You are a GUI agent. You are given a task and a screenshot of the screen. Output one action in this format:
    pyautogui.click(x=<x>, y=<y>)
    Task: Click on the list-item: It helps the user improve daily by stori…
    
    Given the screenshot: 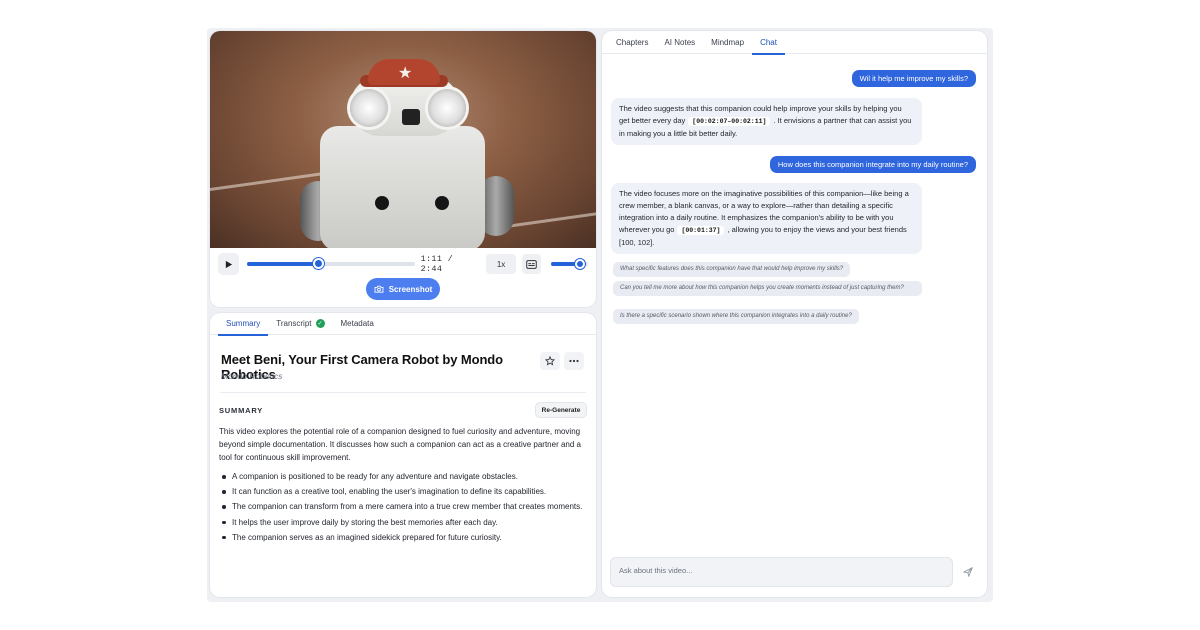 What is the action you would take?
    pyautogui.click(x=403, y=522)
    